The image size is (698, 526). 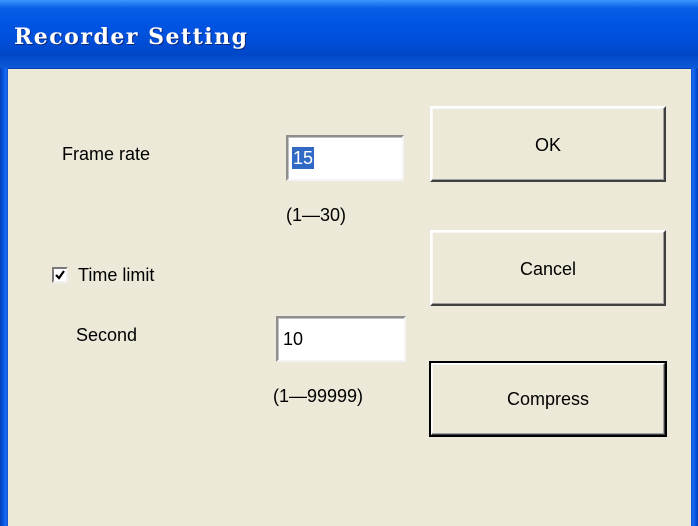 I want to click on cancel-button: Cancel, so click(x=548, y=268).